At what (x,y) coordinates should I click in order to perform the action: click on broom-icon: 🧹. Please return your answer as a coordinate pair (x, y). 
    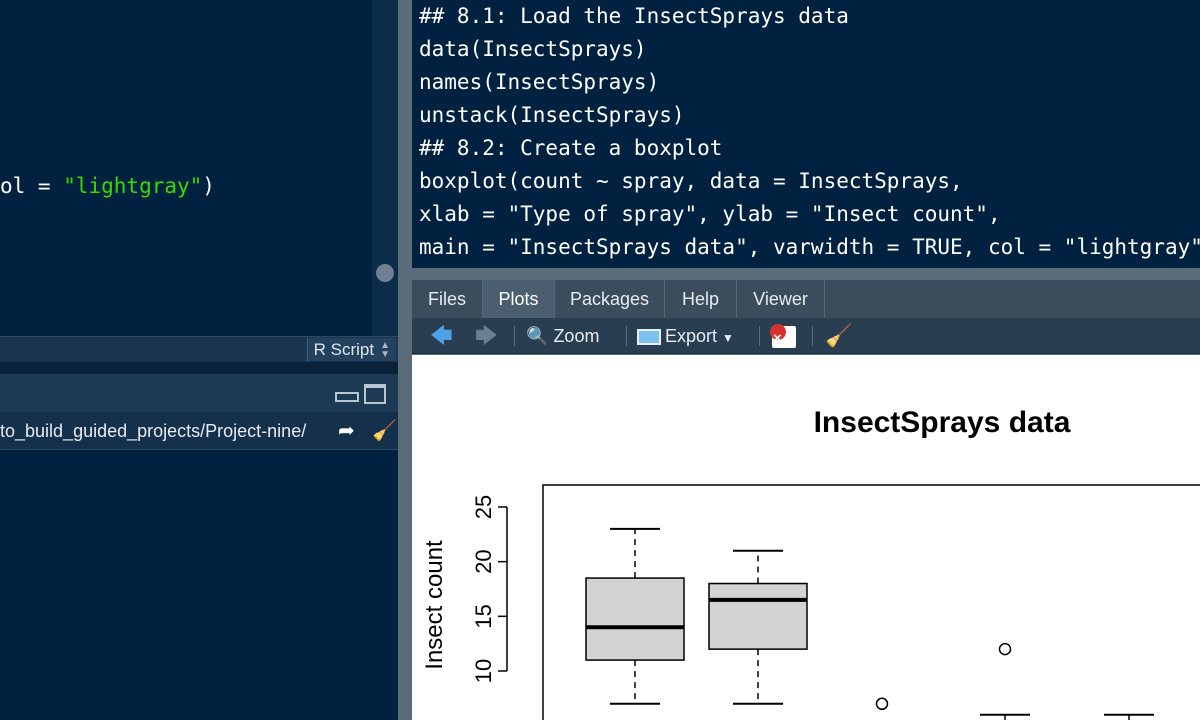
    Looking at the image, I should click on (838, 336).